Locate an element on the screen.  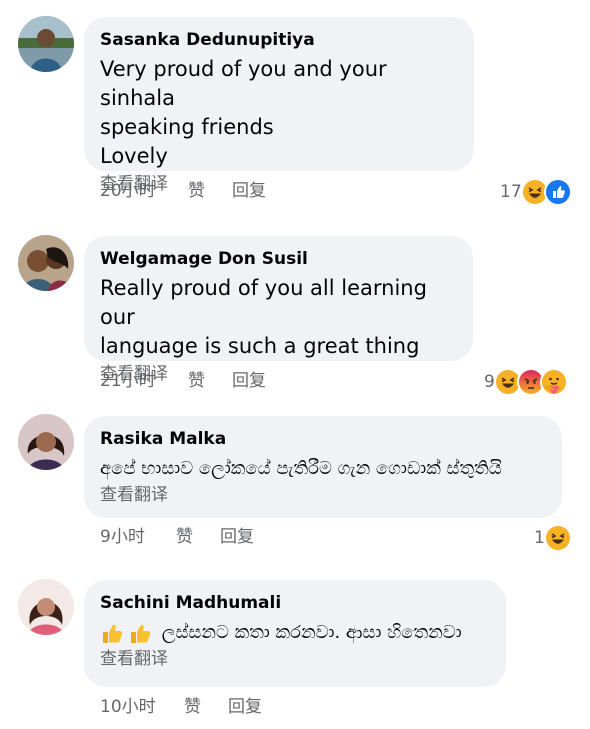
comment-meta: 10小时赞回复 is located at coordinates (181, 707).